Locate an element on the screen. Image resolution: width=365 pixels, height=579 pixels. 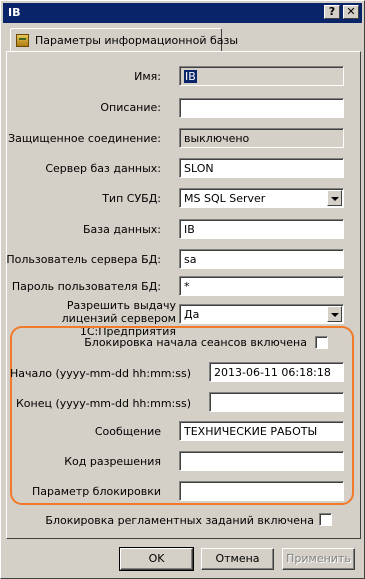
dbms-type-value: MS SQL Server is located at coordinates (225, 198).